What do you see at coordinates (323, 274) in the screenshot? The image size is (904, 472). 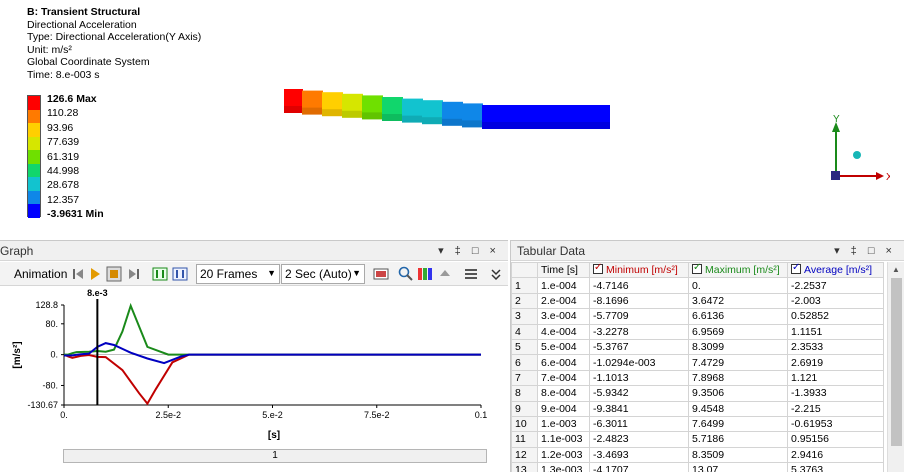 I see `duration-select: 2 Sec (Auto) ▼` at bounding box center [323, 274].